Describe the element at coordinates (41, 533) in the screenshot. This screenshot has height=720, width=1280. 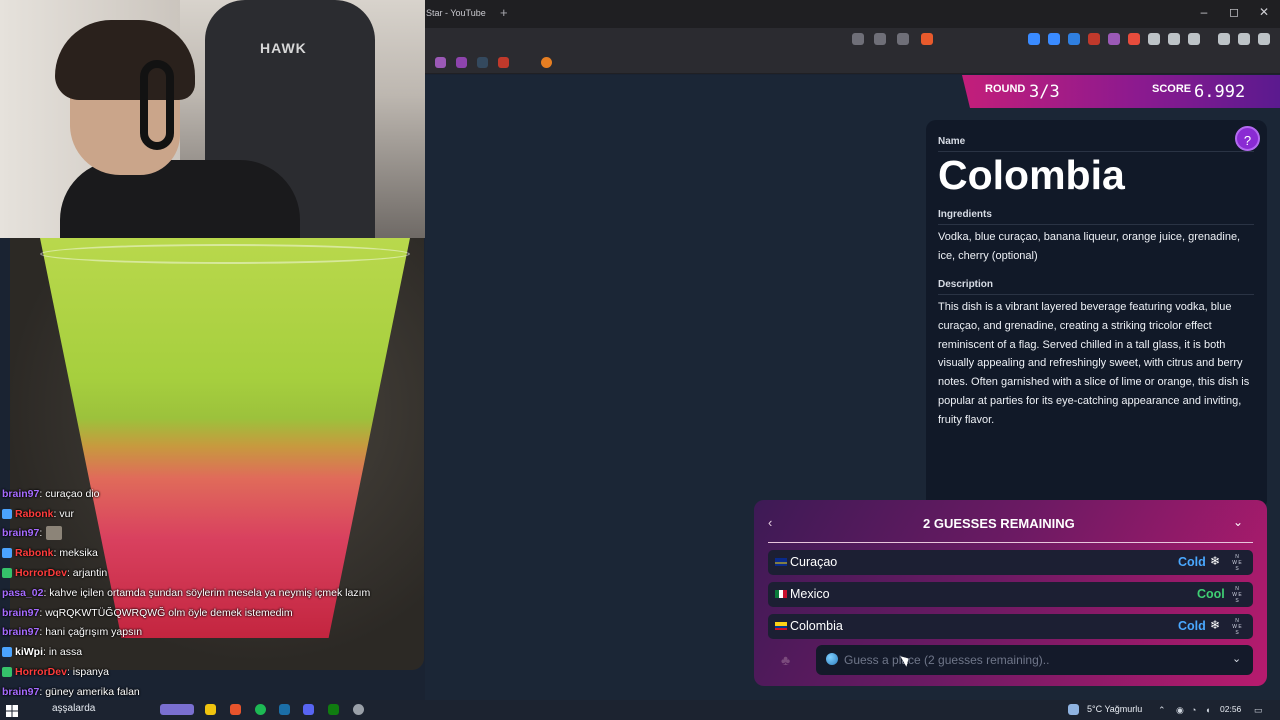
I see `chat-text: :` at that location.